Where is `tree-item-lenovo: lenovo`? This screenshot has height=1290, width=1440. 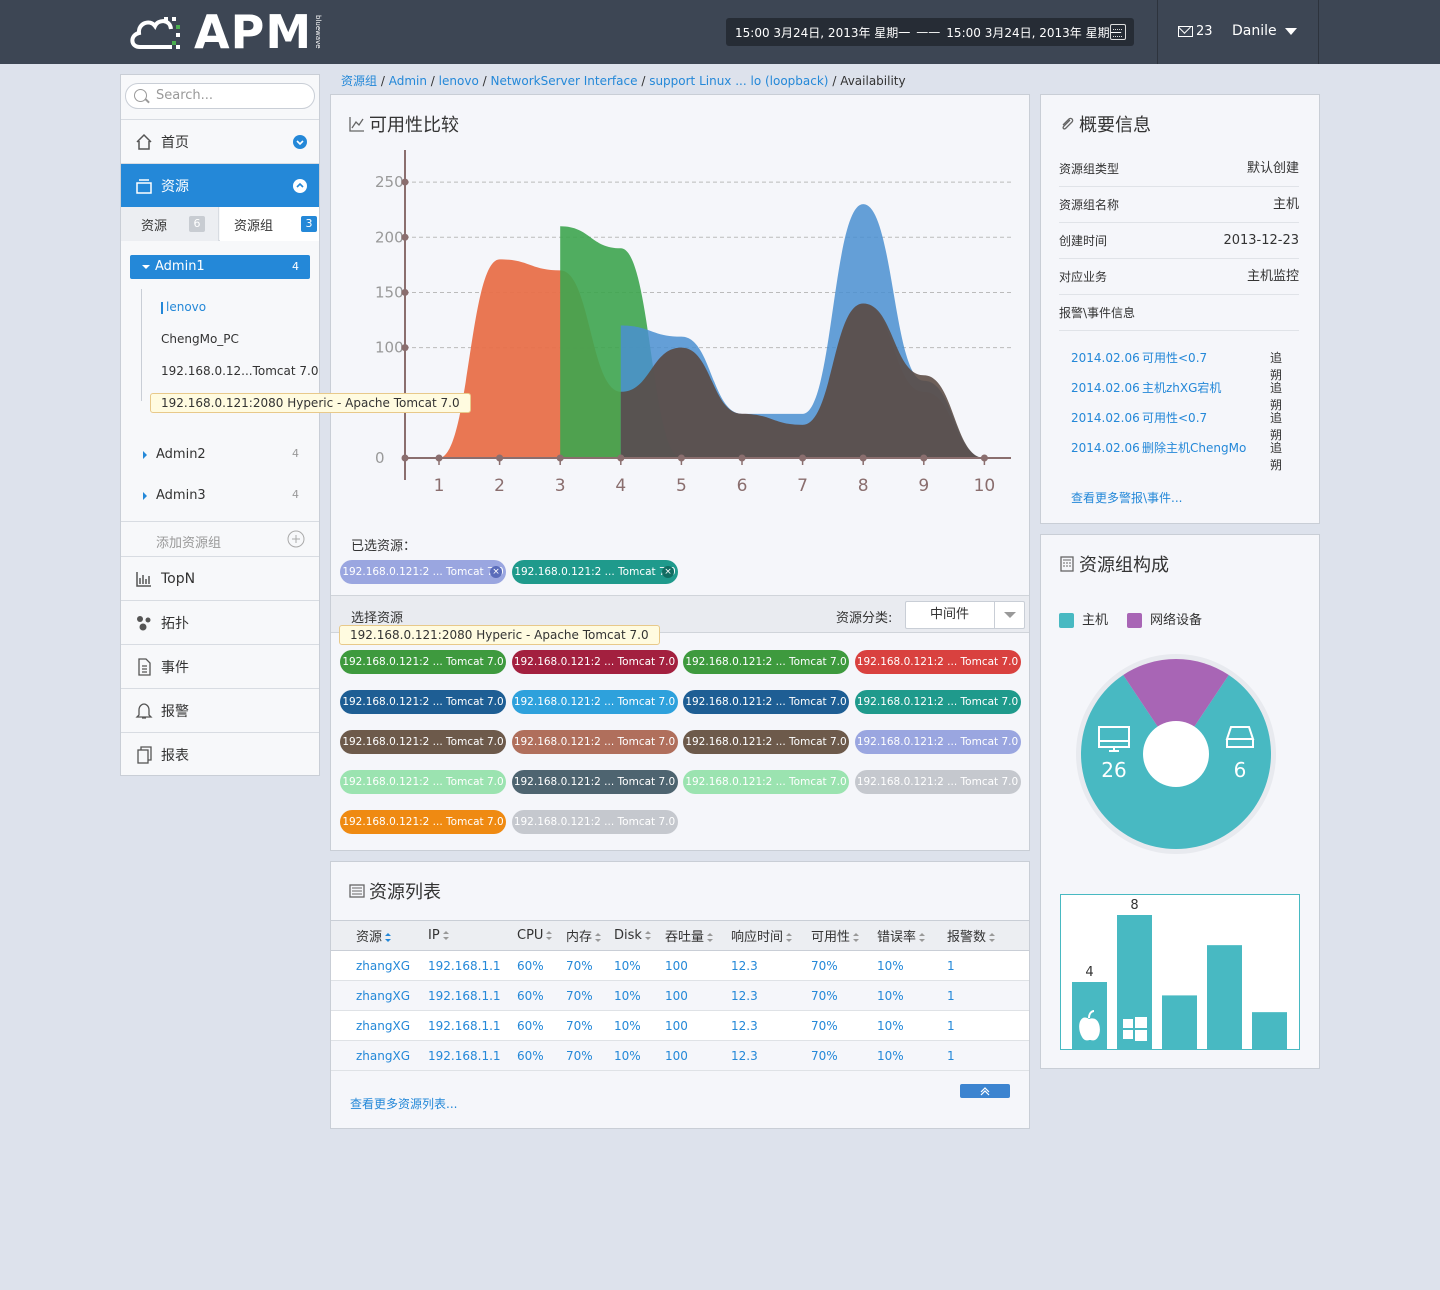 tree-item-lenovo: lenovo is located at coordinates (183, 307).